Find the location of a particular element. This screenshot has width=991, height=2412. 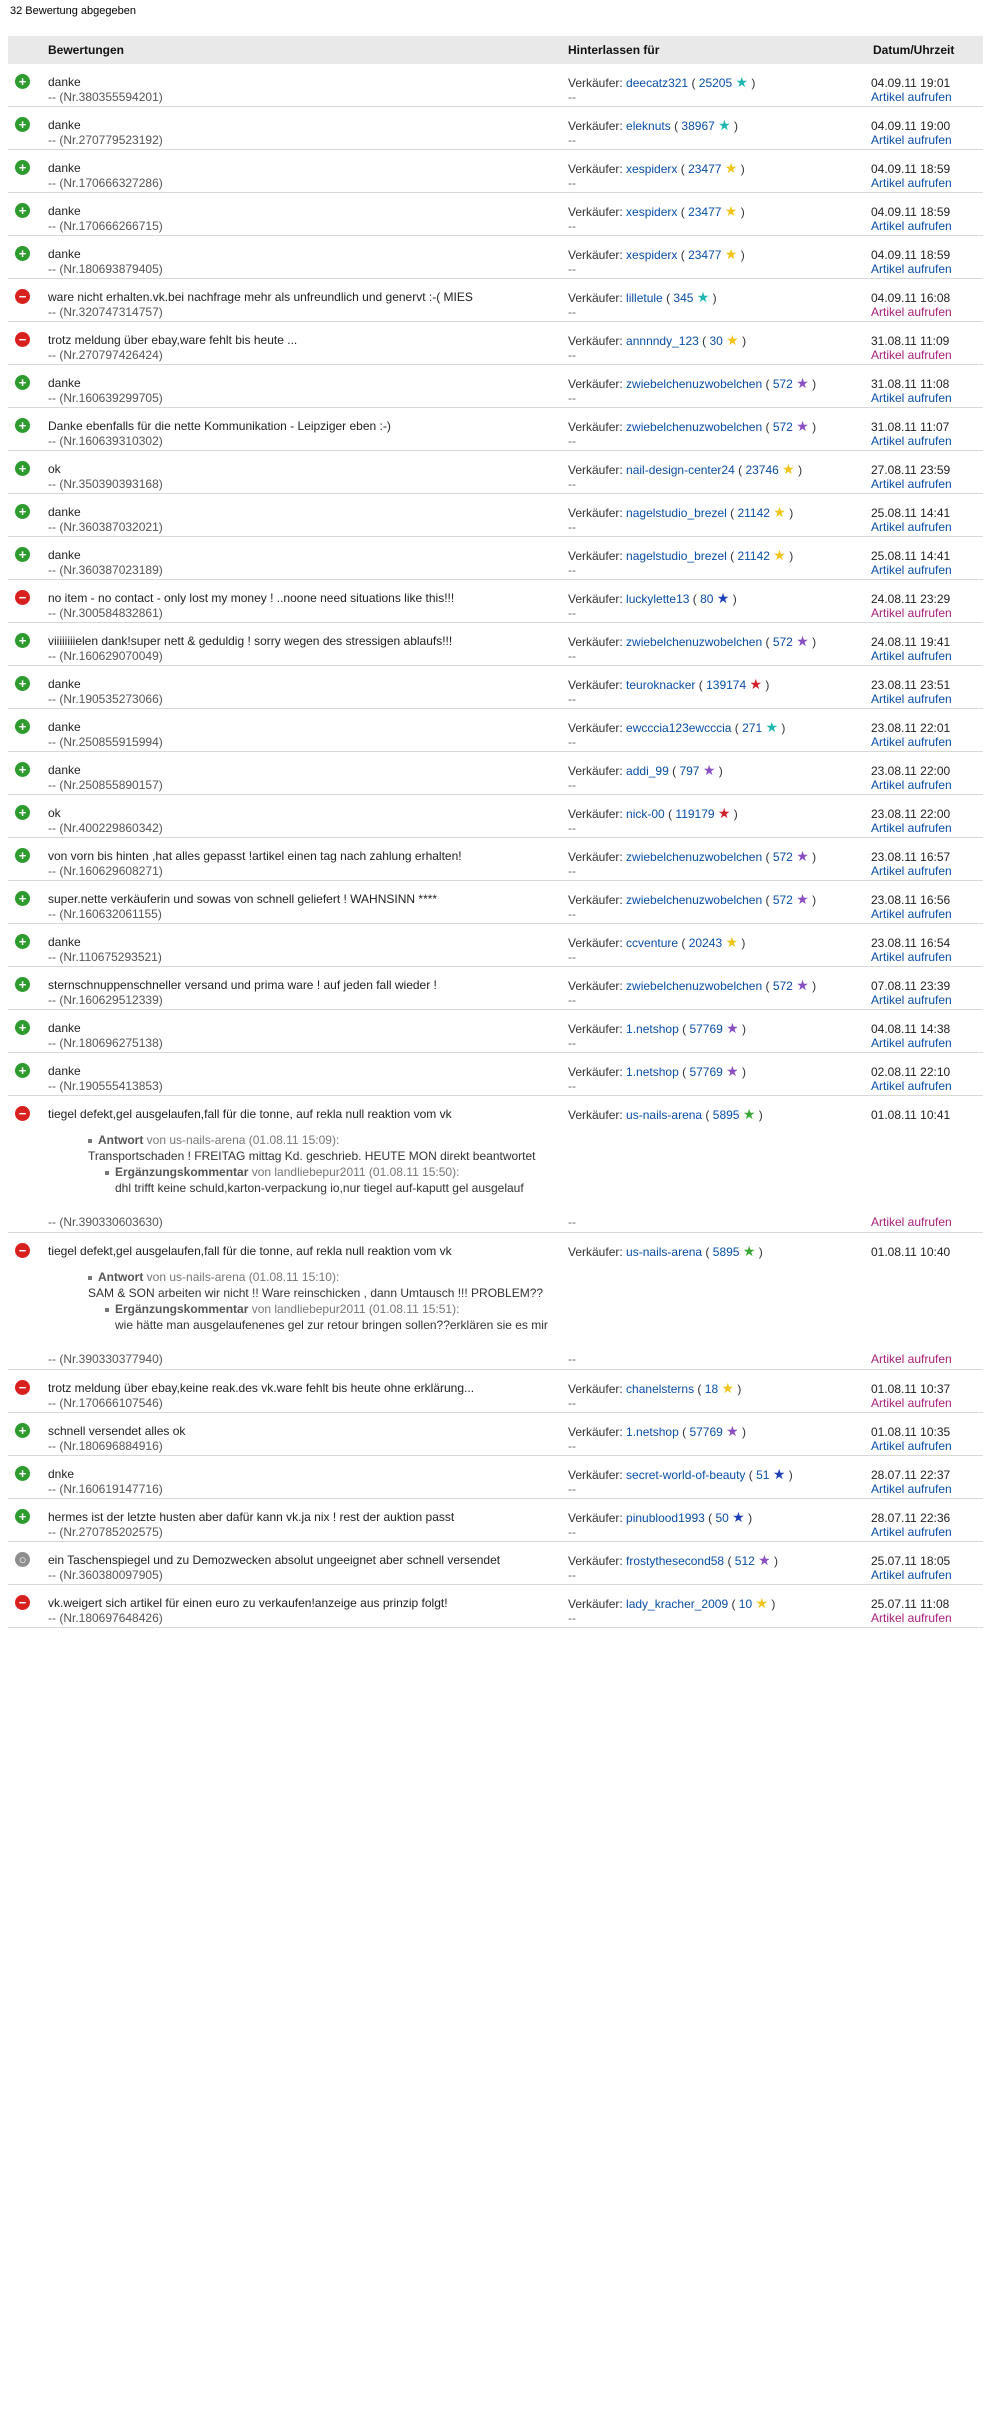

feedback-score-link: 797 is located at coordinates (689, 771).